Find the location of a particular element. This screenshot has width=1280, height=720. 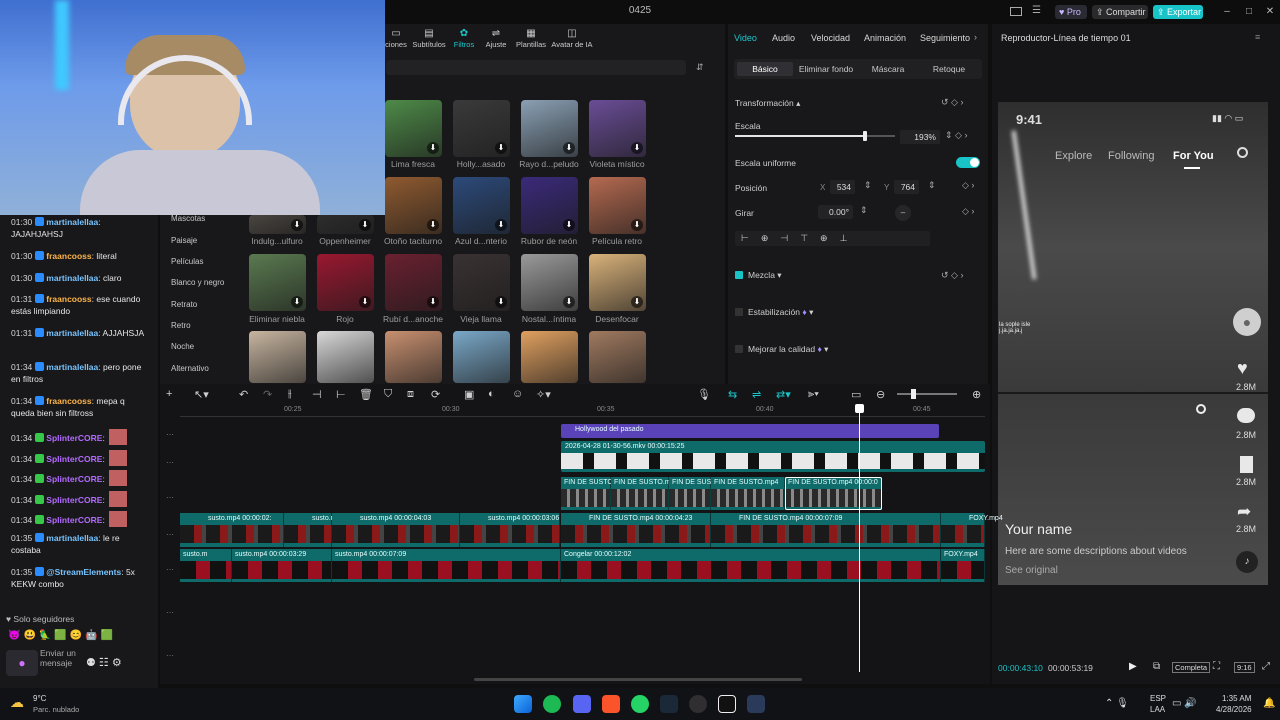

category-item: Alternativo is located at coordinates (190, 368).